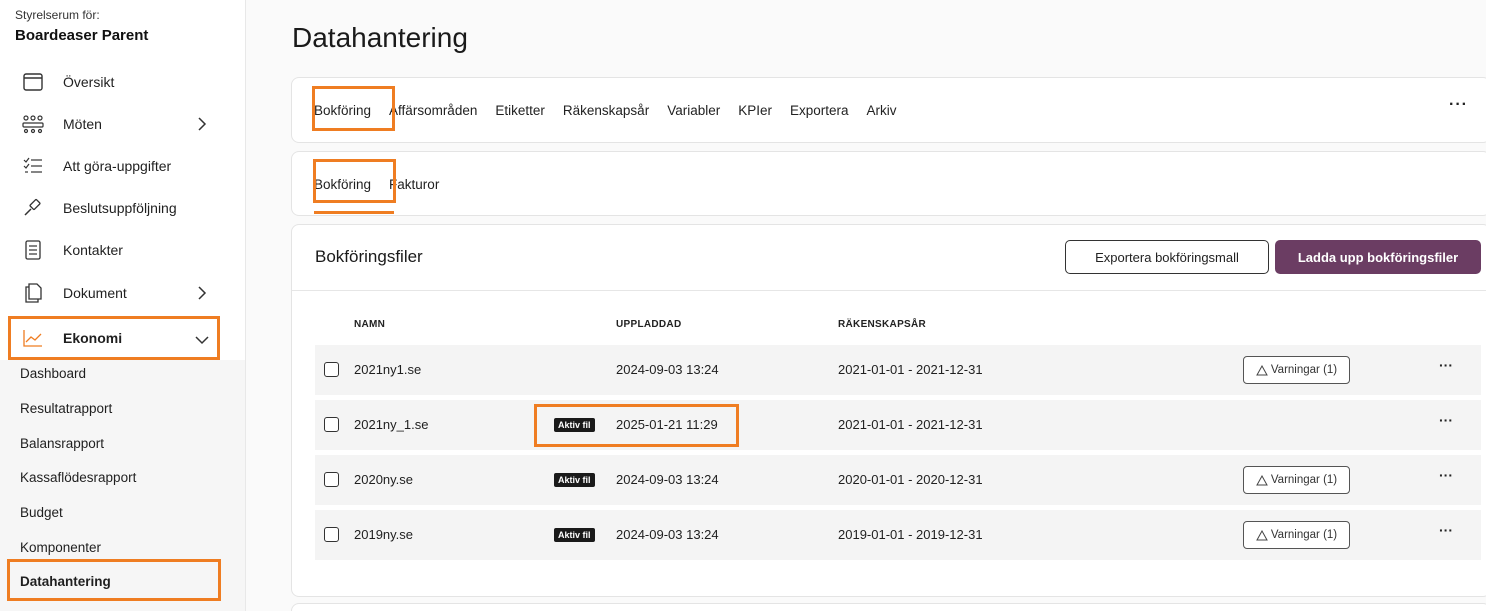  Describe the element at coordinates (81, 35) in the screenshot. I see `org-name: Boardeaser Parent` at that location.